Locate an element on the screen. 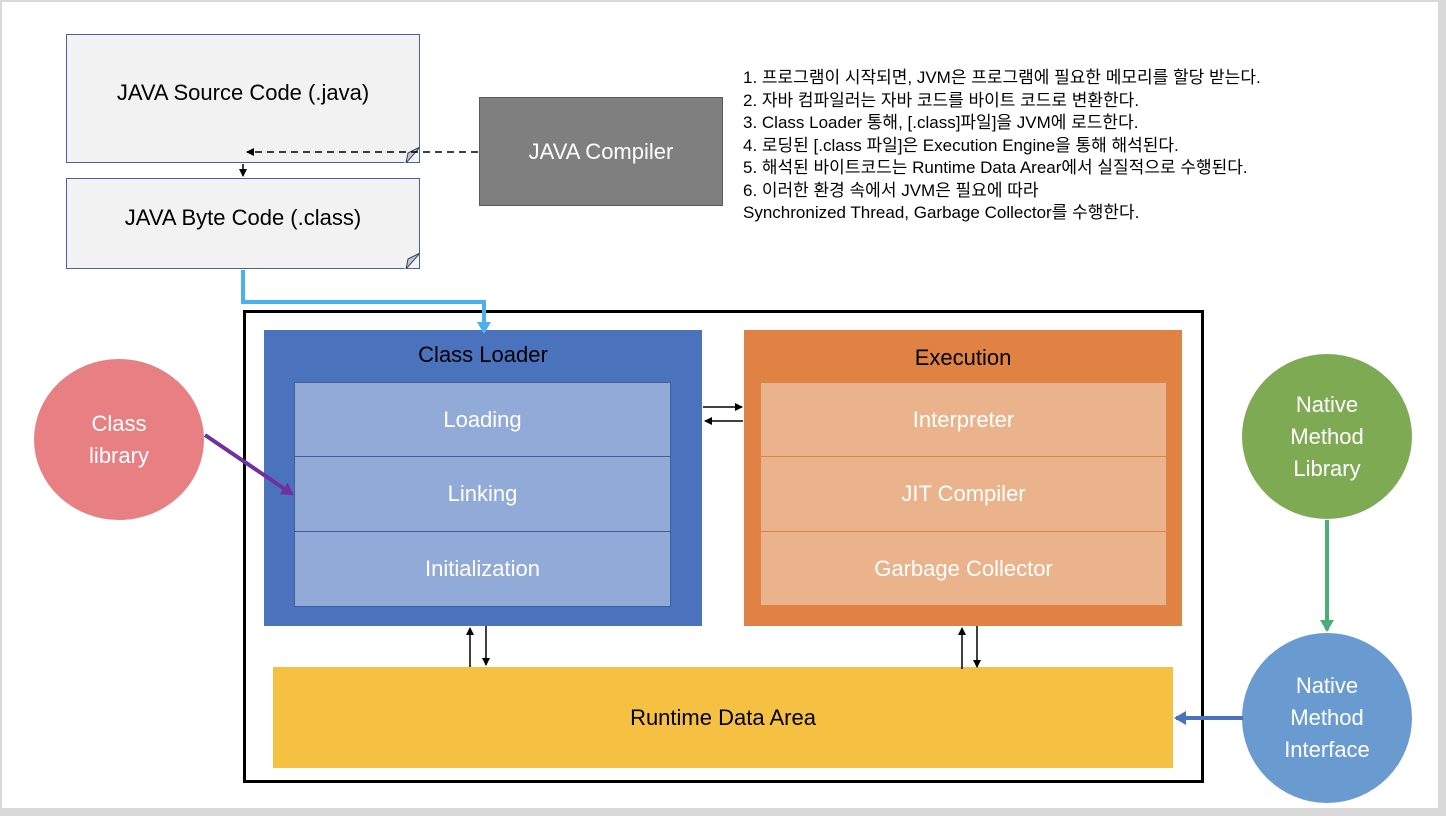 The width and height of the screenshot is (1446, 816). runtime-data-area-box: Runtime Data Area is located at coordinates (723, 717).